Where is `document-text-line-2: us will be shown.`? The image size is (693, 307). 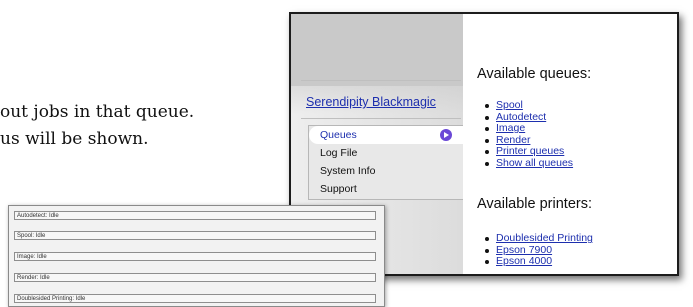
document-text-line-2: us will be shown. is located at coordinates (74, 139).